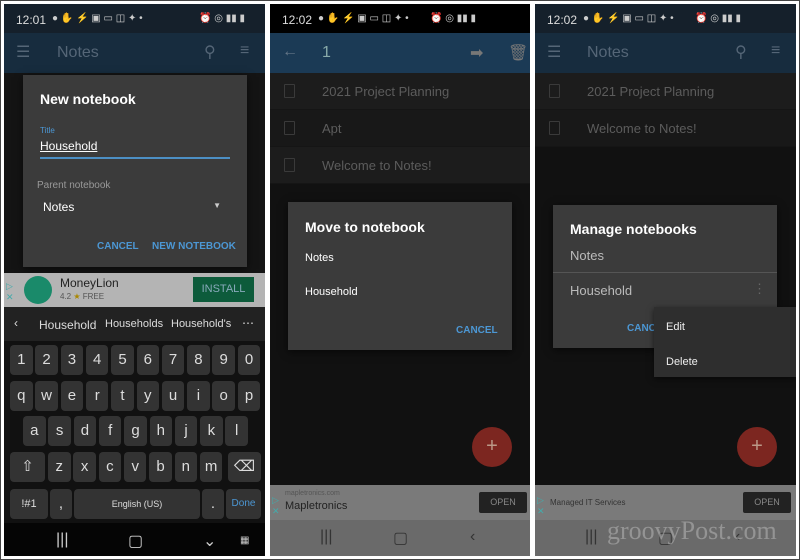 Image resolution: width=800 pixels, height=560 pixels. What do you see at coordinates (21, 396) in the screenshot?
I see `key: q` at bounding box center [21, 396].